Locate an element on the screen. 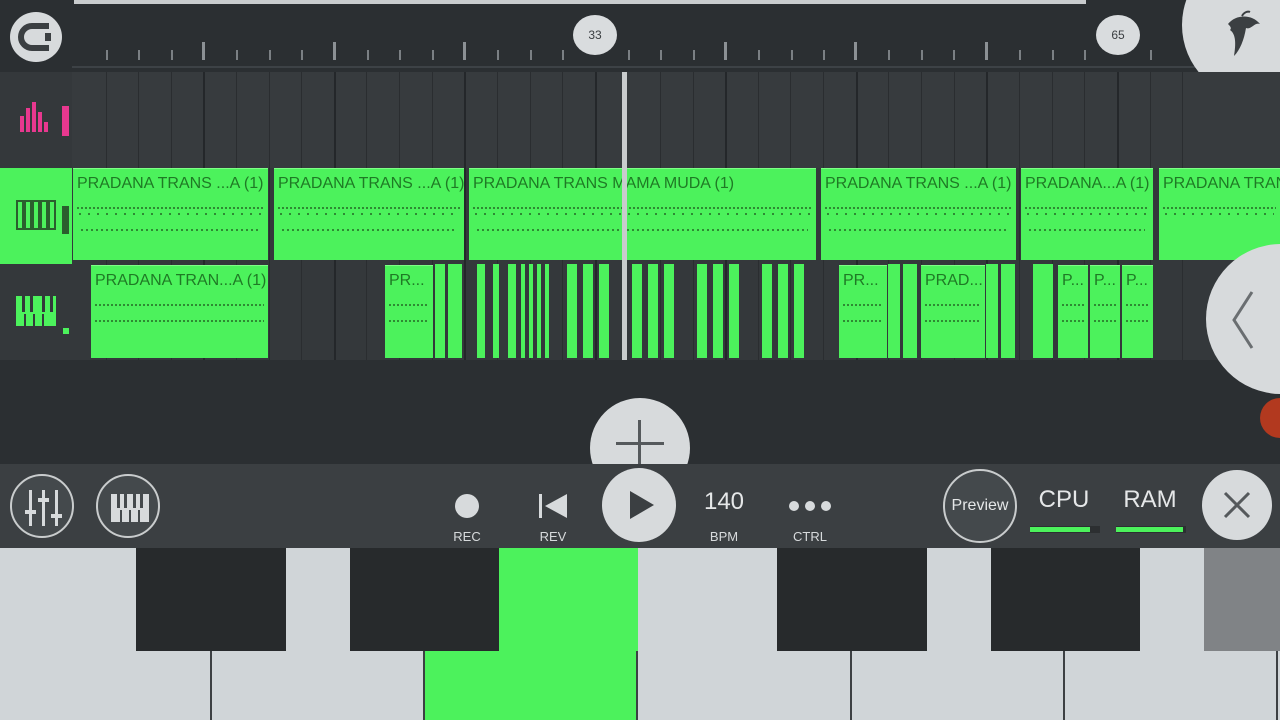 The width and height of the screenshot is (1280, 720). preview-button: Preview is located at coordinates (980, 506).